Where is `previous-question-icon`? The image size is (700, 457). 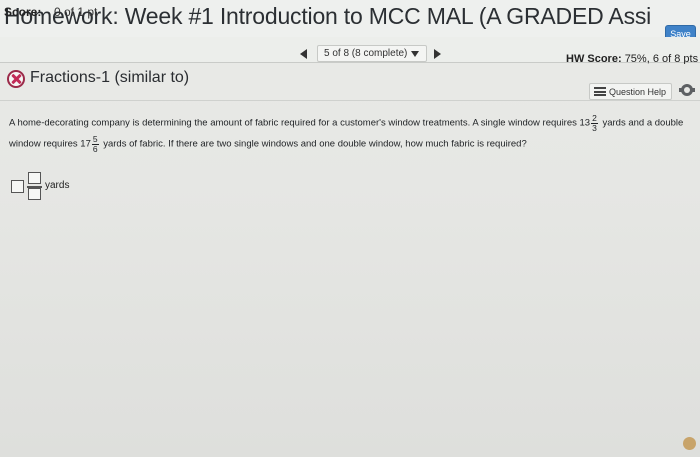
previous-question-icon is located at coordinates (303, 54).